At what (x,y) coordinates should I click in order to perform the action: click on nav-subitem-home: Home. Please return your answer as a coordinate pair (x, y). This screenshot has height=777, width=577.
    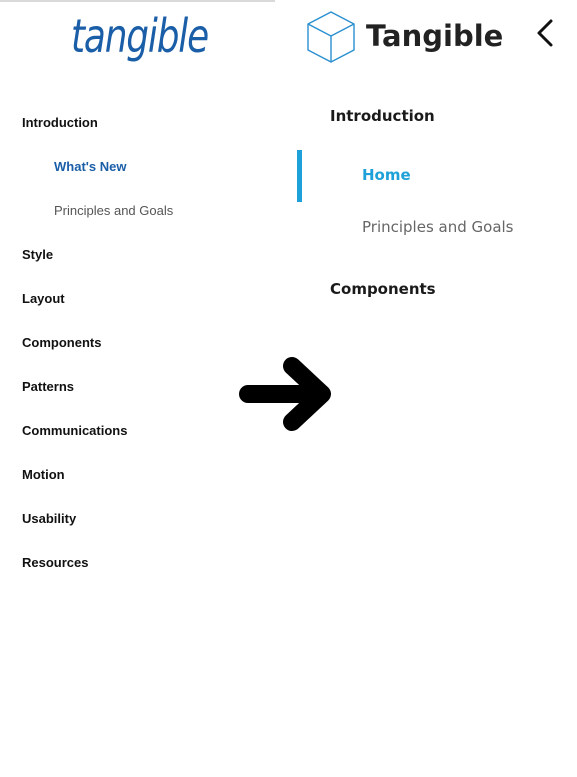
    Looking at the image, I should click on (386, 175).